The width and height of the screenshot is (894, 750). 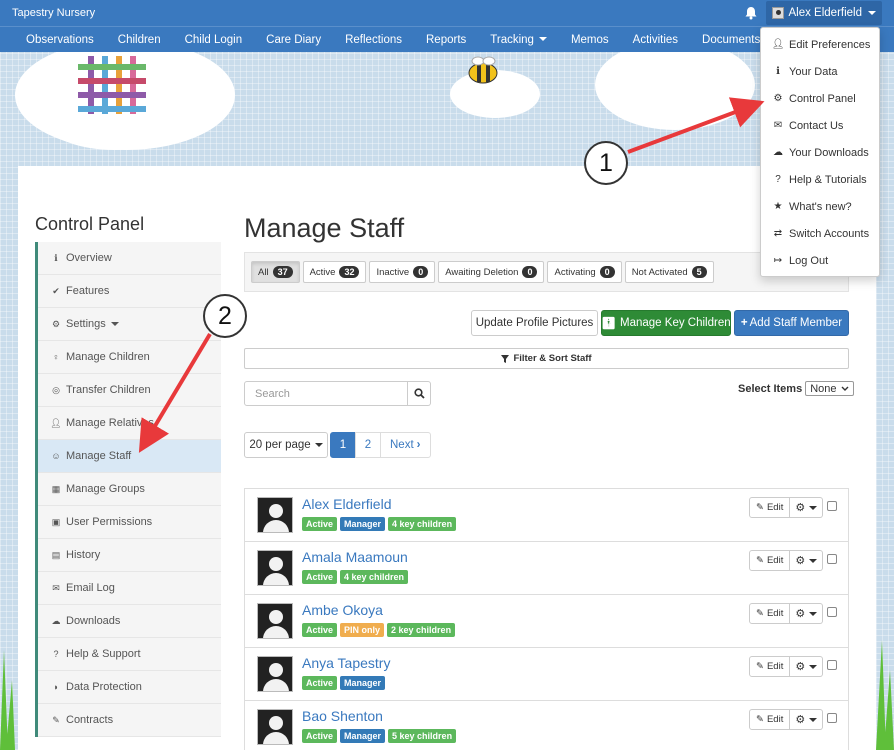 I want to click on sidebar-item-manage-children: ♀ Manage Children, so click(x=129, y=357).